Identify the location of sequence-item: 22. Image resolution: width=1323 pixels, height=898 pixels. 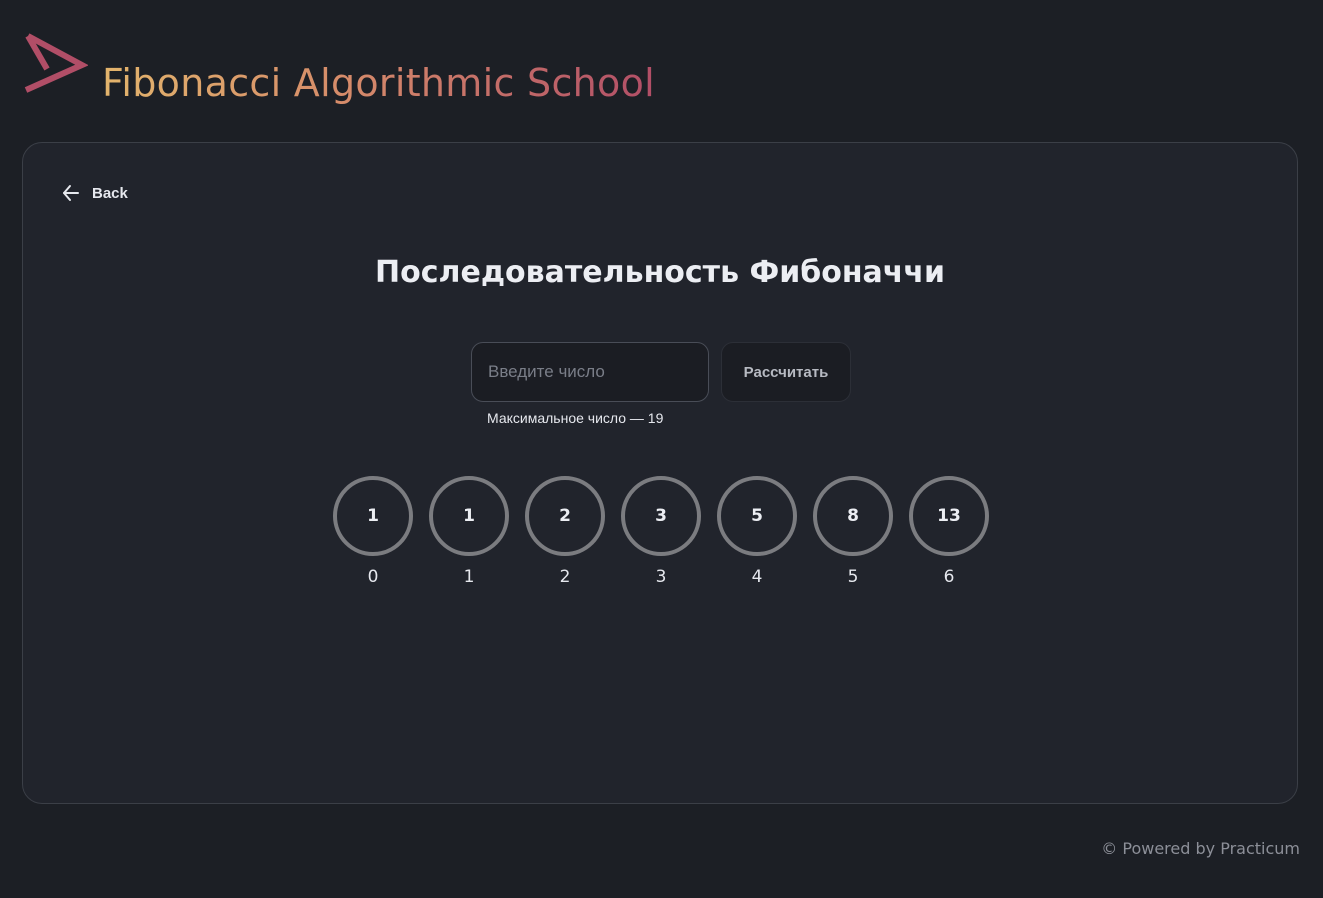
(565, 536).